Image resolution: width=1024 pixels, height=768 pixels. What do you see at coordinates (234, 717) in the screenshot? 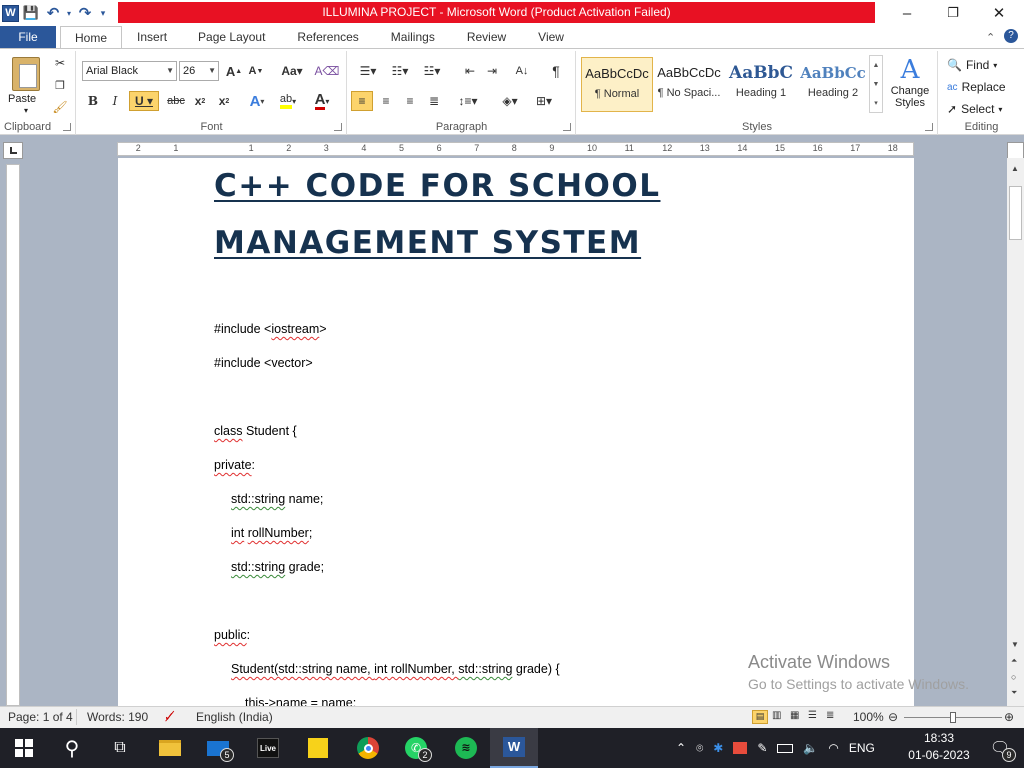
I see `language-indicator: English (India)` at bounding box center [234, 717].